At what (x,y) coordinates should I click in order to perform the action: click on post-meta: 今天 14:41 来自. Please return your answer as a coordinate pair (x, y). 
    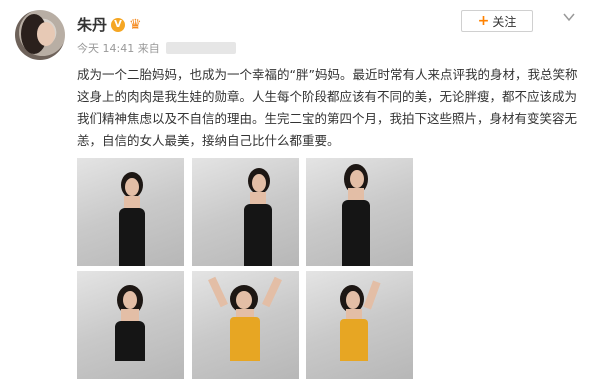
    Looking at the image, I should click on (156, 48).